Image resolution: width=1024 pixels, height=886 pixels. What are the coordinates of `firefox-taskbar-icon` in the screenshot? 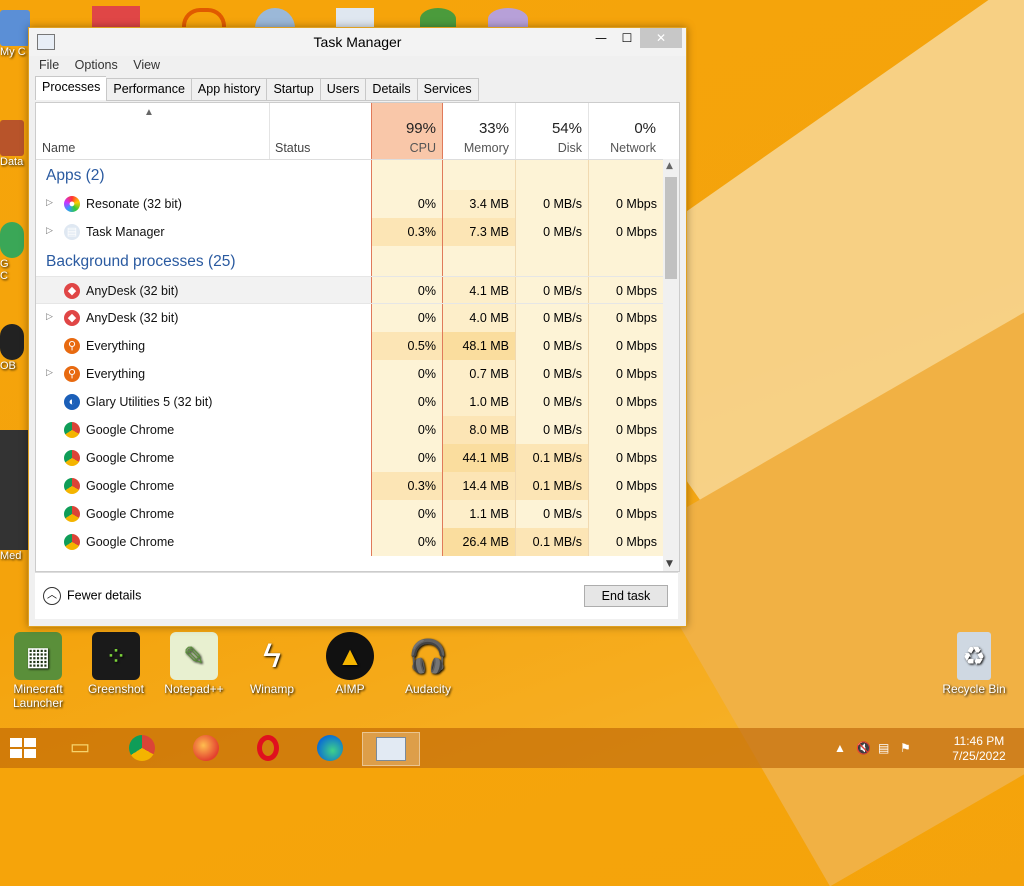 It's located at (206, 748).